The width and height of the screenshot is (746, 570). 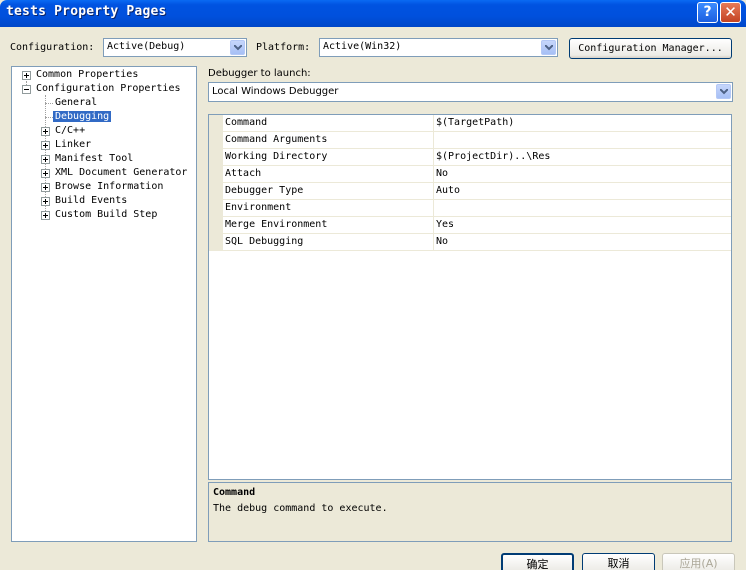 What do you see at coordinates (216, 183) in the screenshot?
I see `grid-gutter` at bounding box center [216, 183].